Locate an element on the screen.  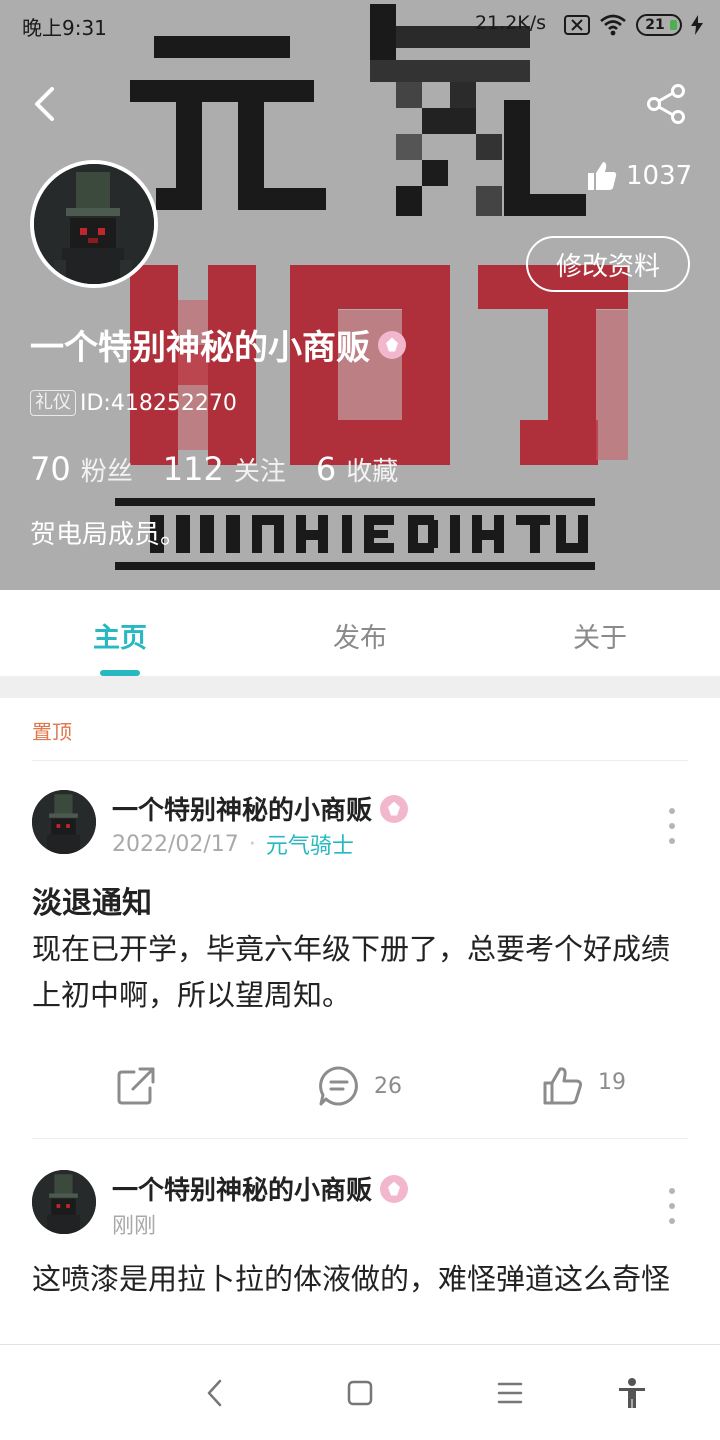
back-icon is located at coordinates (44, 104).